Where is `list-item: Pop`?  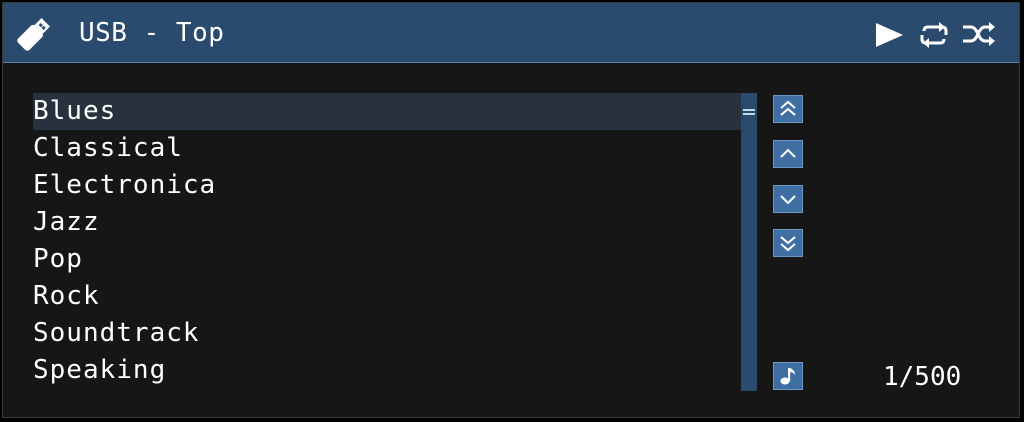 list-item: Pop is located at coordinates (387, 259).